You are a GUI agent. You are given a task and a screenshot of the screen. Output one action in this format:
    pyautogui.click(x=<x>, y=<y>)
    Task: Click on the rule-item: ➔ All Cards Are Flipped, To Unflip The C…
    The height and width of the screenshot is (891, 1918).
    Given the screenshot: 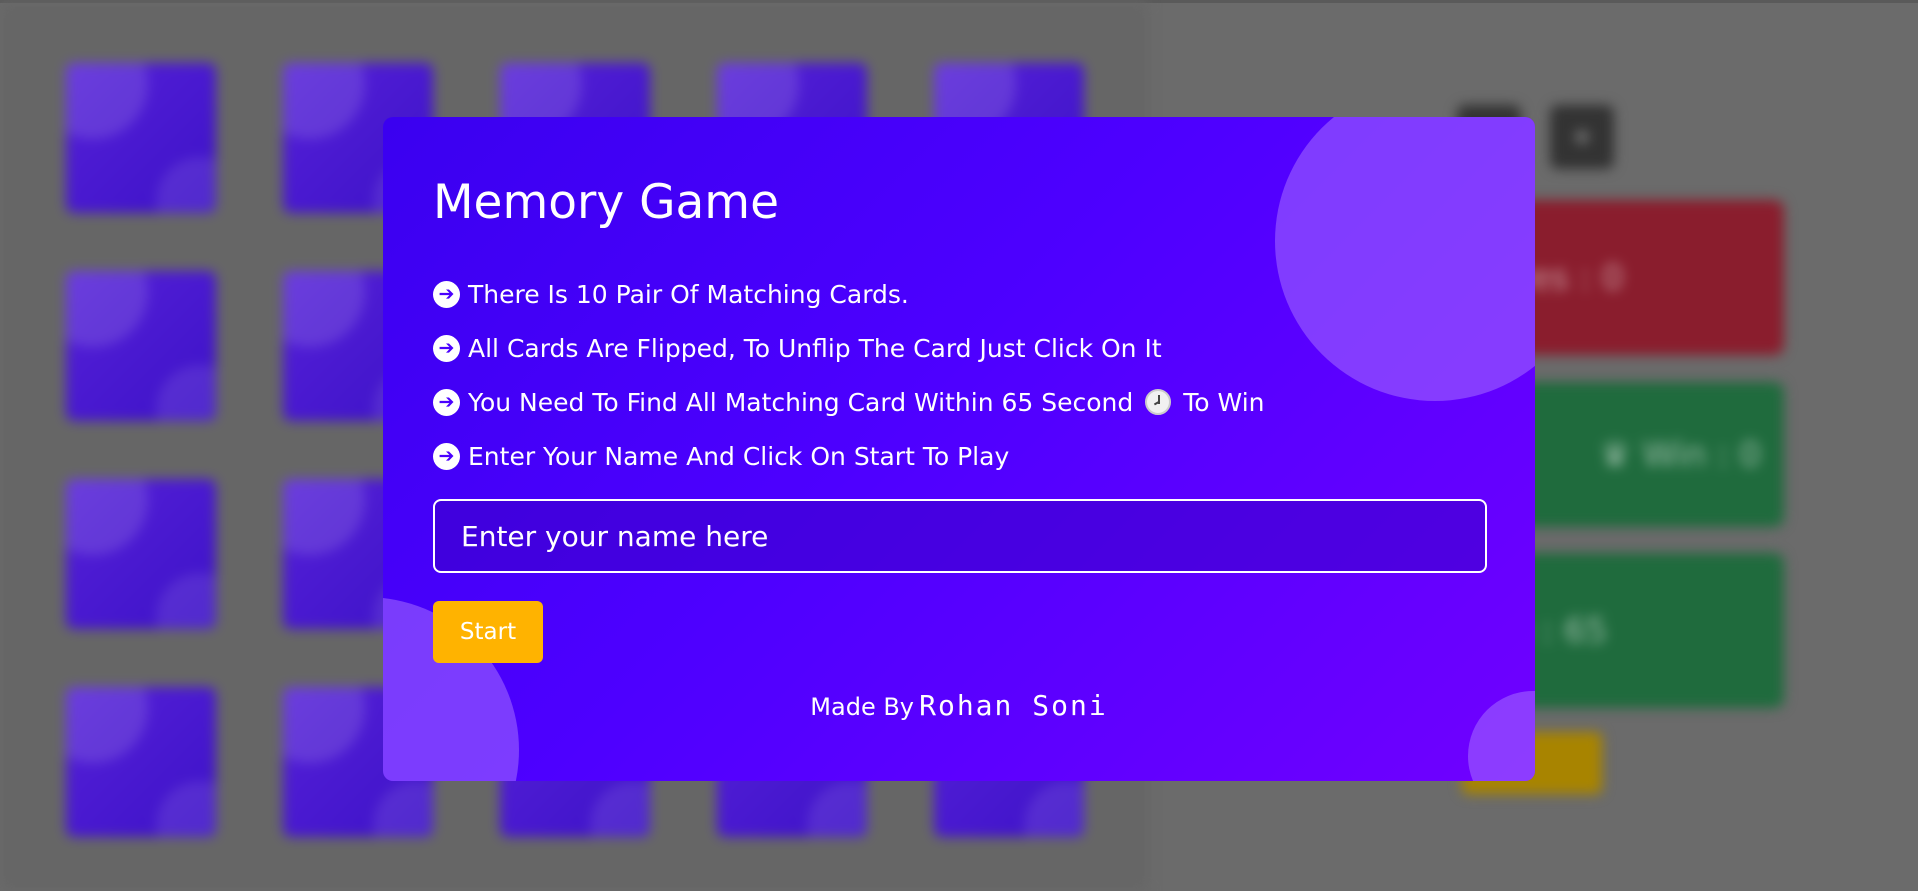 What is the action you would take?
    pyautogui.click(x=849, y=348)
    